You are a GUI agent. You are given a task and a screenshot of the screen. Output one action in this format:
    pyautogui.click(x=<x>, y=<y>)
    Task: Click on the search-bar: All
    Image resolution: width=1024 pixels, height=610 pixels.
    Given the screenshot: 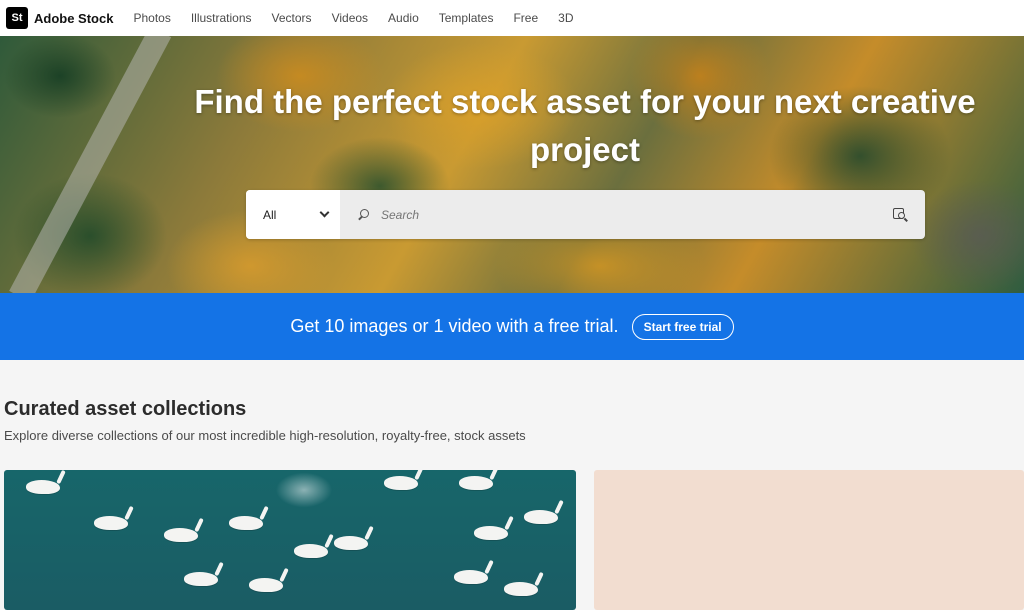 What is the action you would take?
    pyautogui.click(x=585, y=214)
    